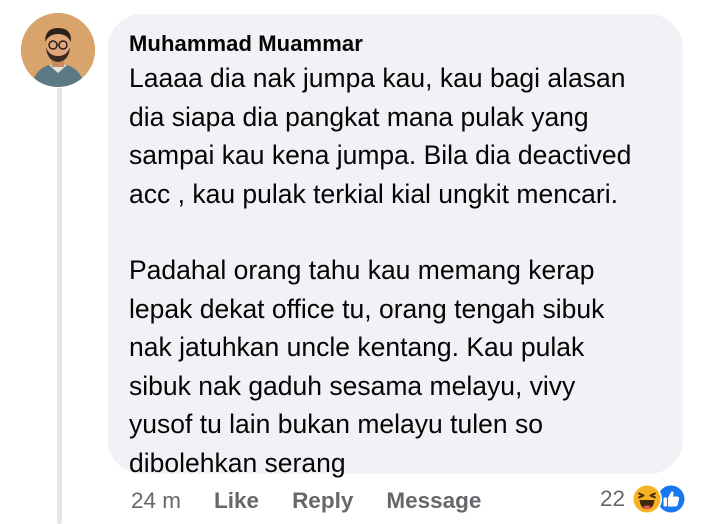 The image size is (720, 524). Describe the element at coordinates (433, 501) in the screenshot. I see `message-button: Message` at that location.